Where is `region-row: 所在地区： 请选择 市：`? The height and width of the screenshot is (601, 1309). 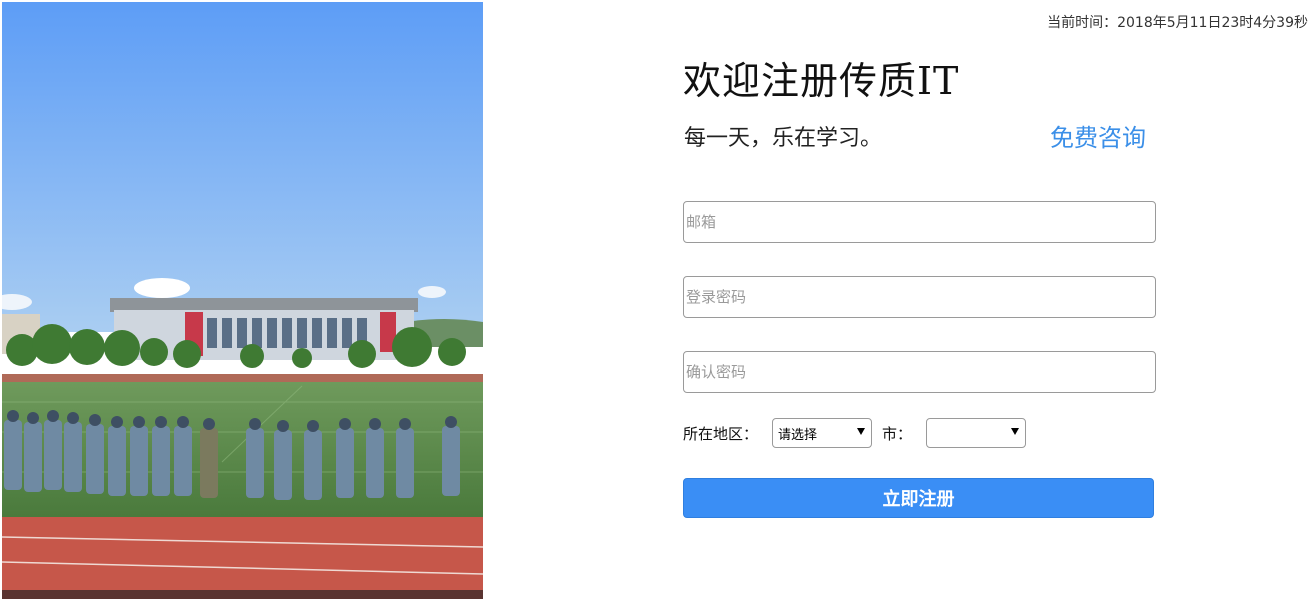
region-row: 所在地区： 请选择 市： is located at coordinates (855, 433).